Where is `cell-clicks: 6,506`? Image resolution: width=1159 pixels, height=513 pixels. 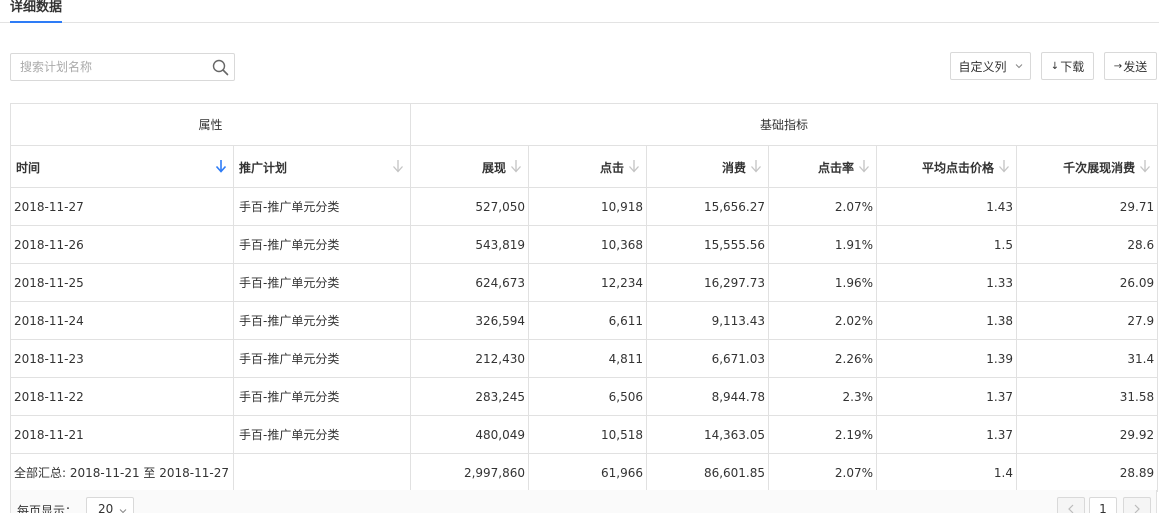 cell-clicks: 6,506 is located at coordinates (588, 396).